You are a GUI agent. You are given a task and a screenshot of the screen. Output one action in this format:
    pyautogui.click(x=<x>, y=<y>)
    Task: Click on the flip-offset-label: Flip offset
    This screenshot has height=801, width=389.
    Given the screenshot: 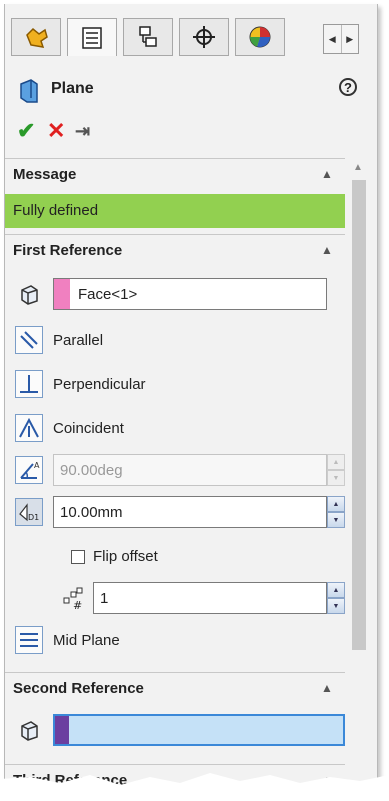 What is the action you would take?
    pyautogui.click(x=125, y=556)
    